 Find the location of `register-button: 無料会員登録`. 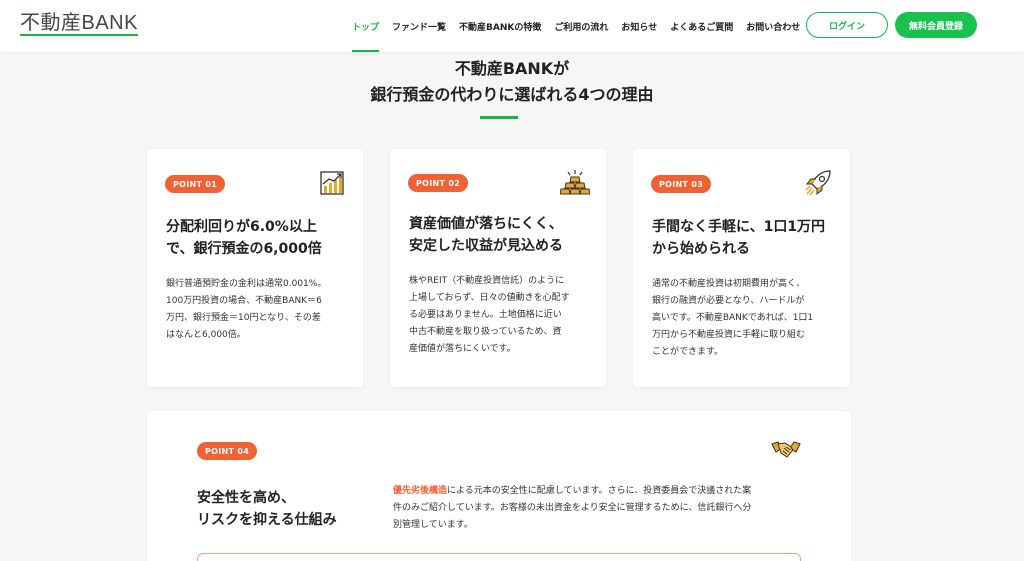

register-button: 無料会員登録 is located at coordinates (936, 25).